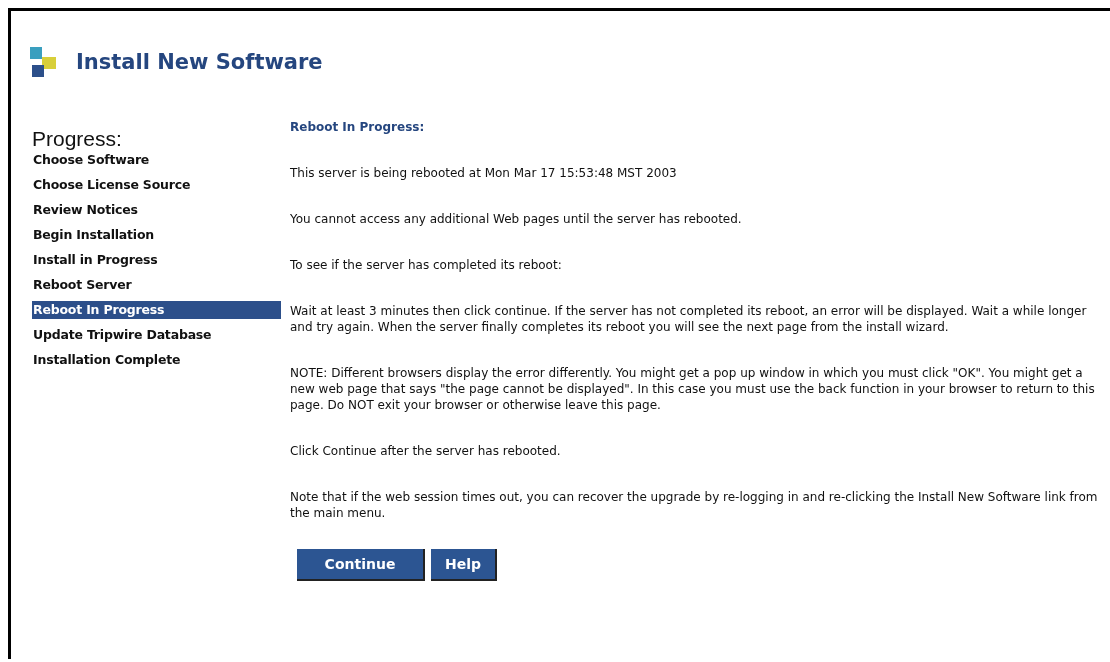 This screenshot has height=662, width=1110. Describe the element at coordinates (689, 319) in the screenshot. I see `paragraph: Wait at least 3 minutes then click continue. If the server has not completed its reboot, an error will be displayed. Wait a while longer and try again. When the server finally completes its reboot you will see the next page from the install wizard.` at that location.